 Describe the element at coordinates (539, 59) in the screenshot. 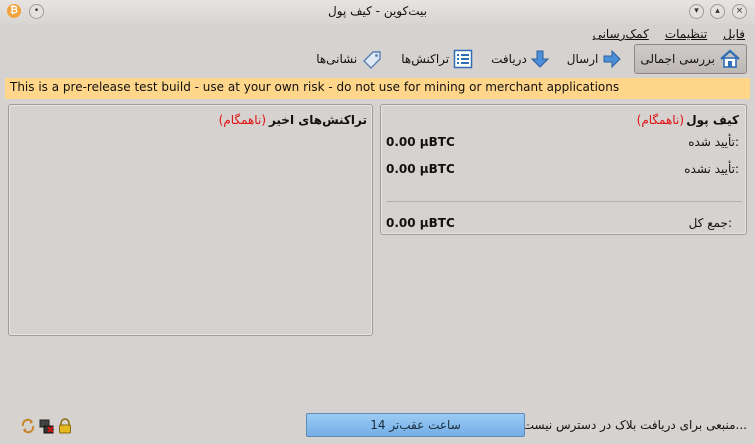

I see `receive-arrow-icon` at that location.